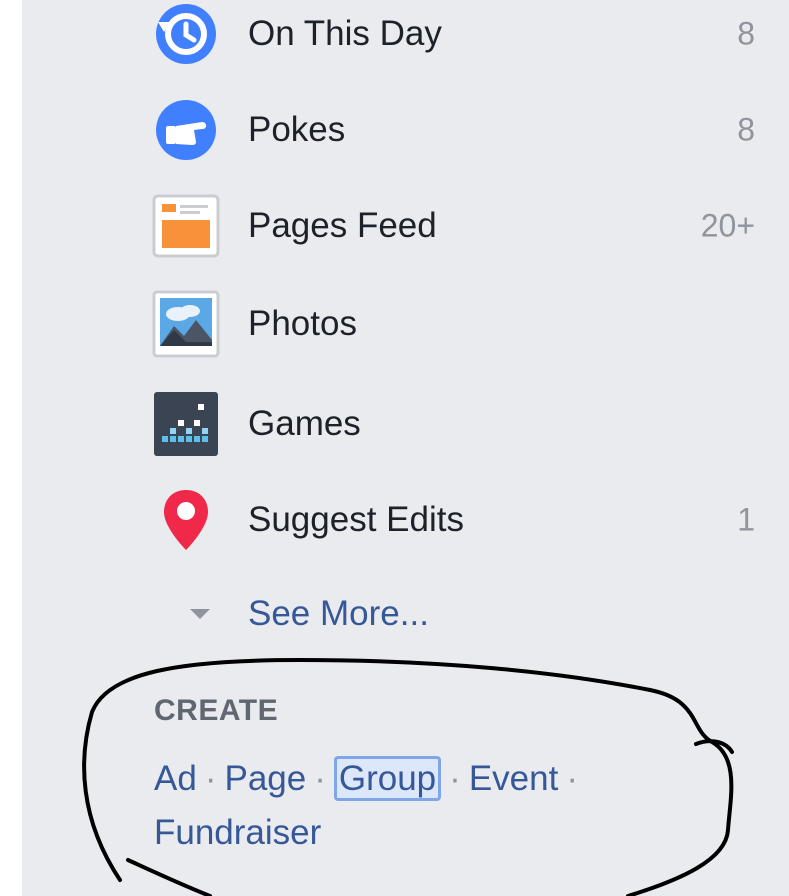 Image resolution: width=789 pixels, height=896 pixels. I want to click on sidebar-item-suggest-edits: Suggest Edits 1, so click(405, 520).